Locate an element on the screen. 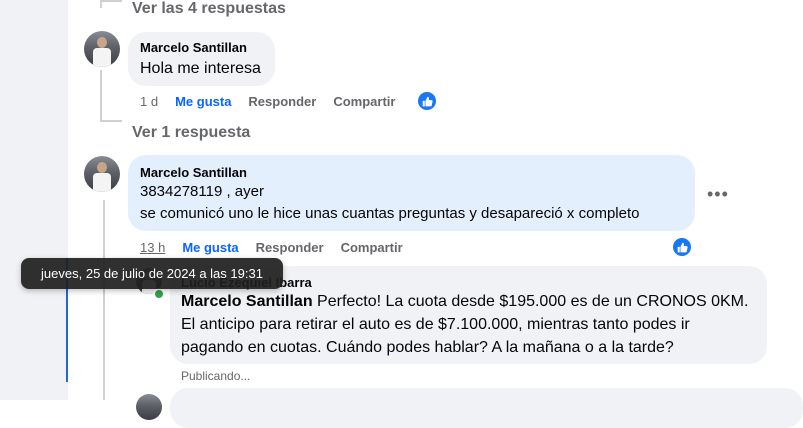 The width and height of the screenshot is (803, 428). comment-text-line: 3834278119 , ayer is located at coordinates (202, 191).